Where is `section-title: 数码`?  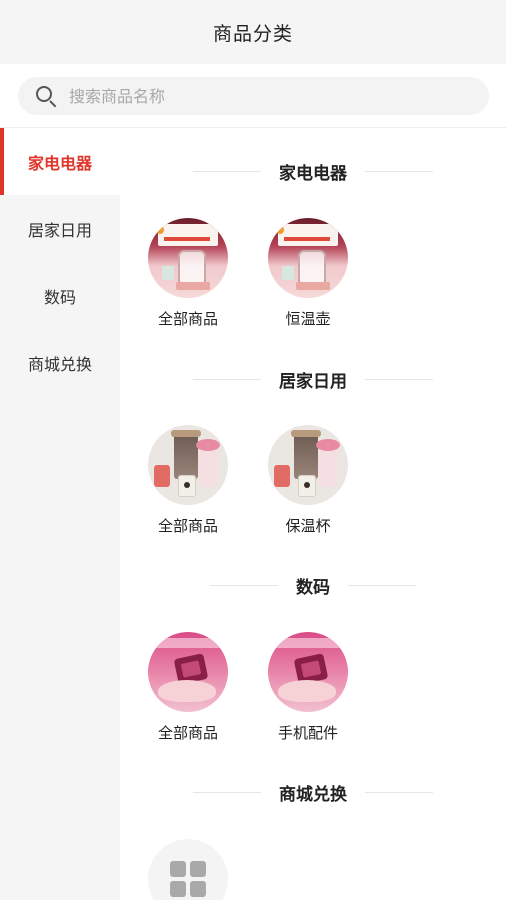
section-title: 数码 is located at coordinates (313, 587).